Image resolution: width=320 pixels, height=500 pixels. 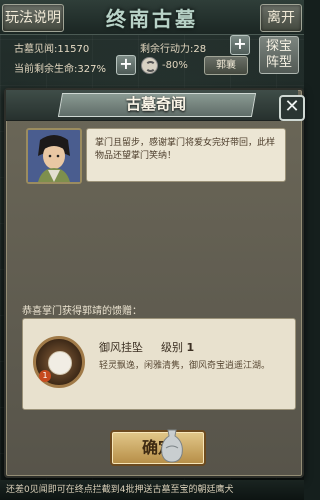 I want to click on close-button: ✕, so click(x=292, y=108).